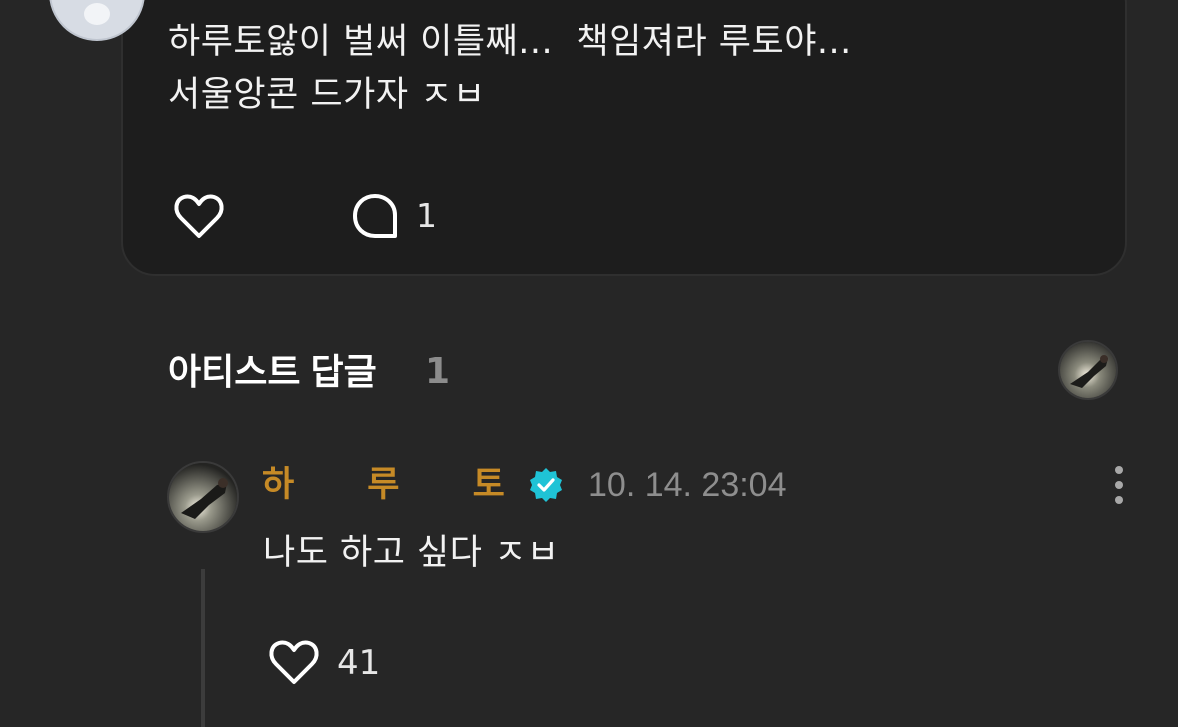 The image size is (1178, 727). What do you see at coordinates (375, 216) in the screenshot?
I see `comment-icon` at bounding box center [375, 216].